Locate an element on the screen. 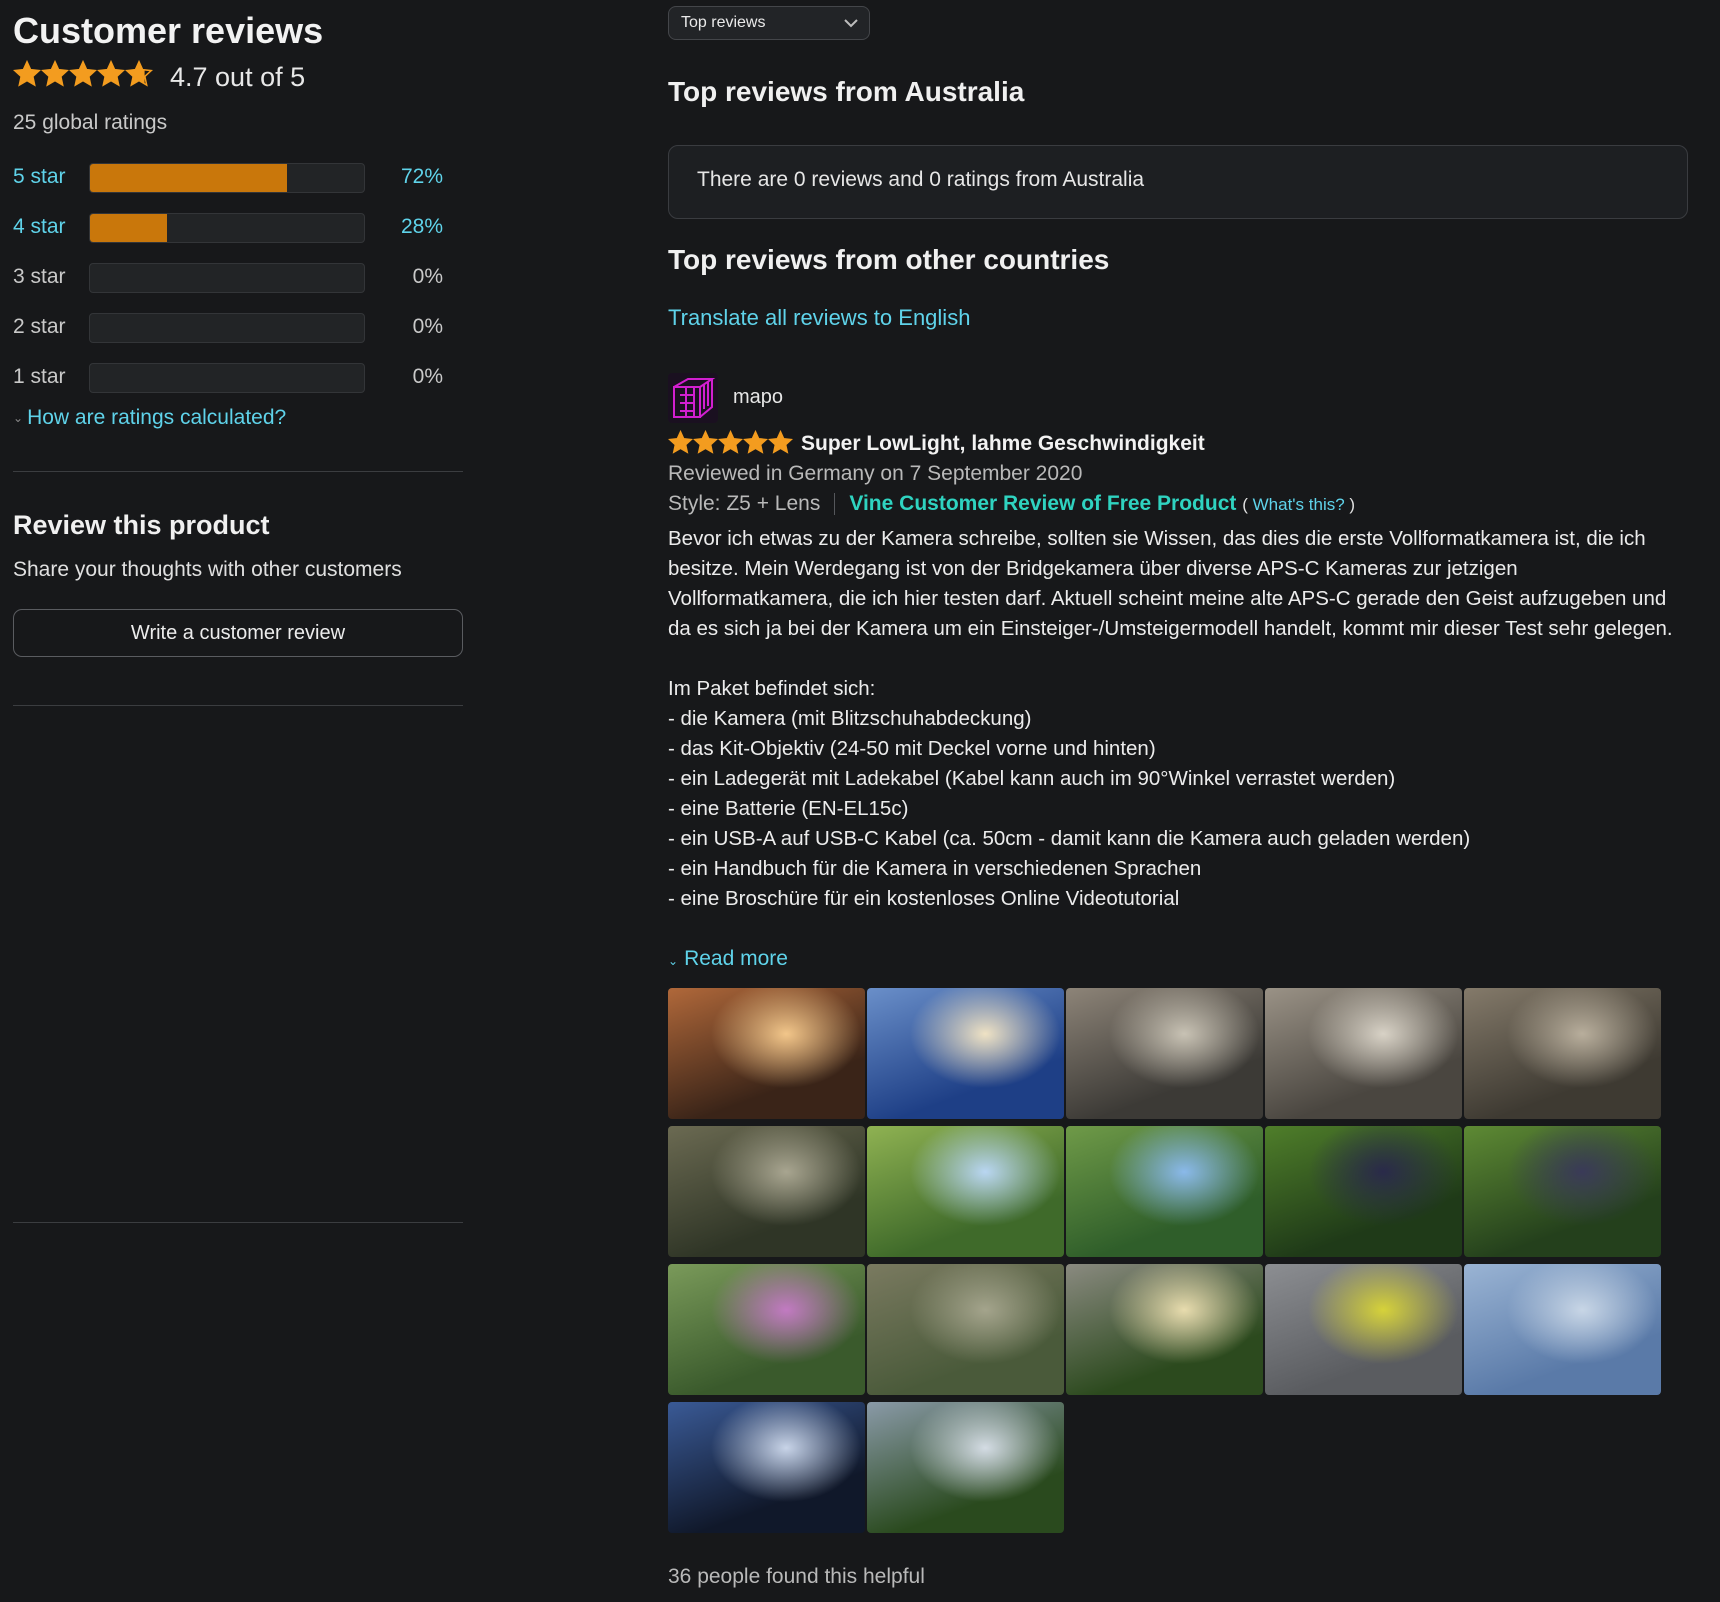  how-ratings-calculated-link: ⌄ How are ratings calculated? is located at coordinates (149, 418).